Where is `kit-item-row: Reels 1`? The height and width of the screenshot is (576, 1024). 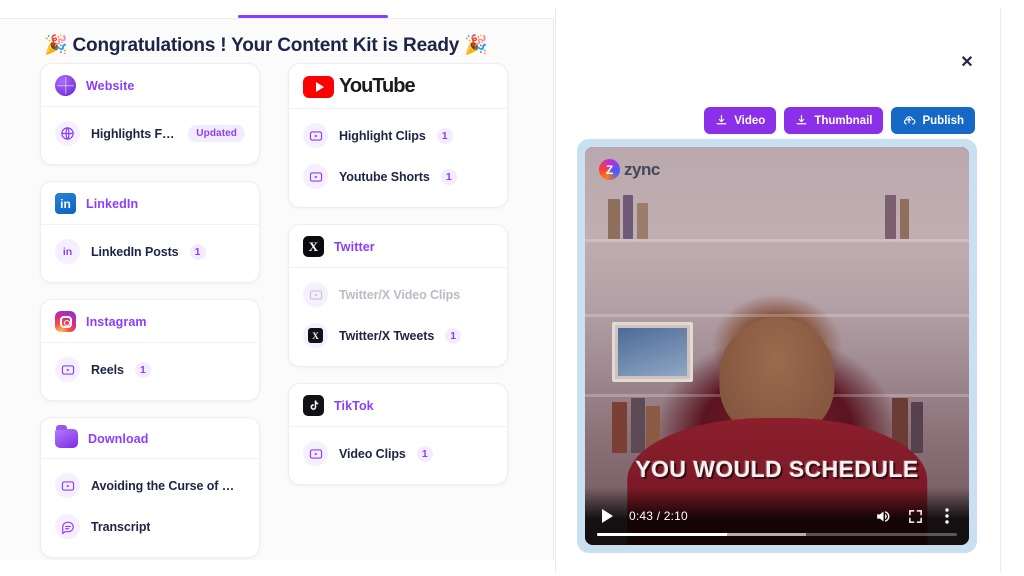
kit-item-row: Reels 1 is located at coordinates (150, 369).